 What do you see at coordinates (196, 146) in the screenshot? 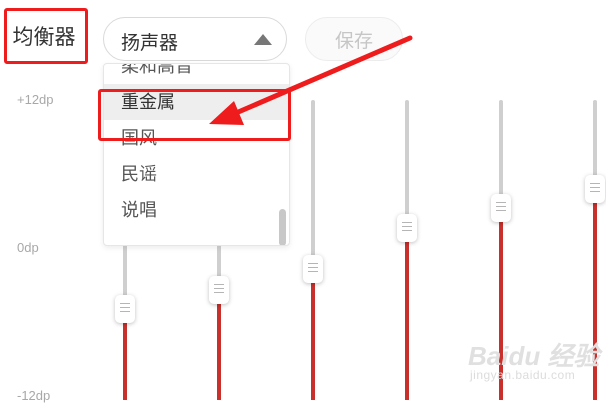
I see `preset-list: 柔和高音 重金属 国风 民谣 说唱` at bounding box center [196, 146].